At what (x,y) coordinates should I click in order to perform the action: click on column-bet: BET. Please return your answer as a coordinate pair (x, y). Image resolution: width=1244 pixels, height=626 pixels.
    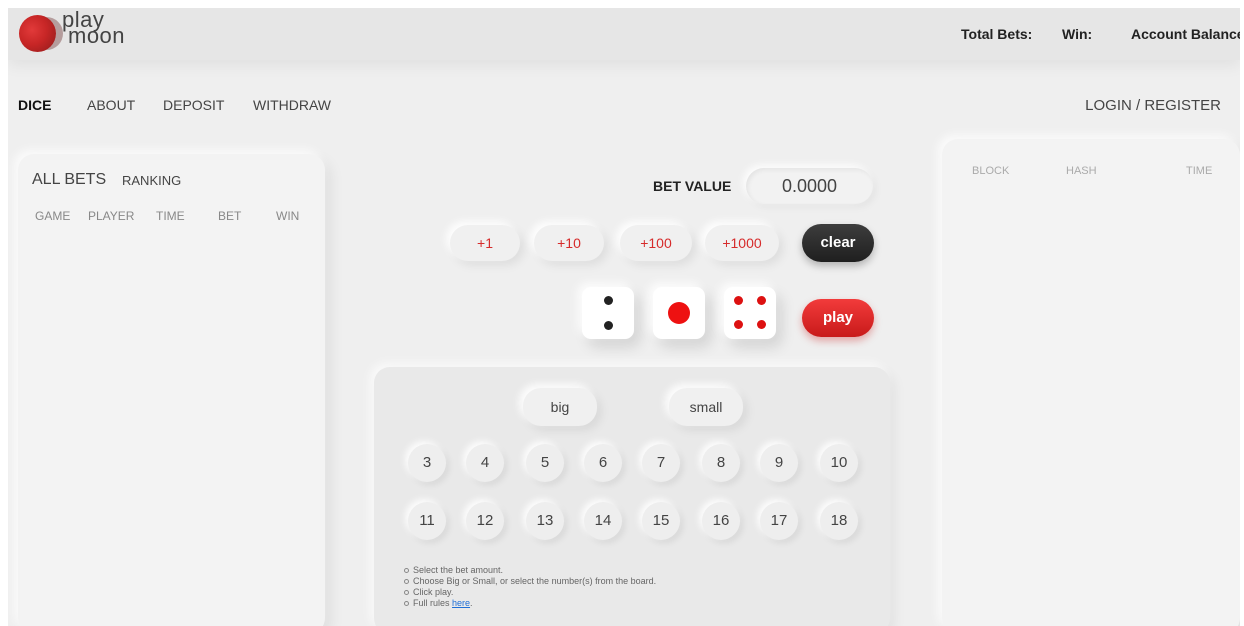
    Looking at the image, I should click on (230, 216).